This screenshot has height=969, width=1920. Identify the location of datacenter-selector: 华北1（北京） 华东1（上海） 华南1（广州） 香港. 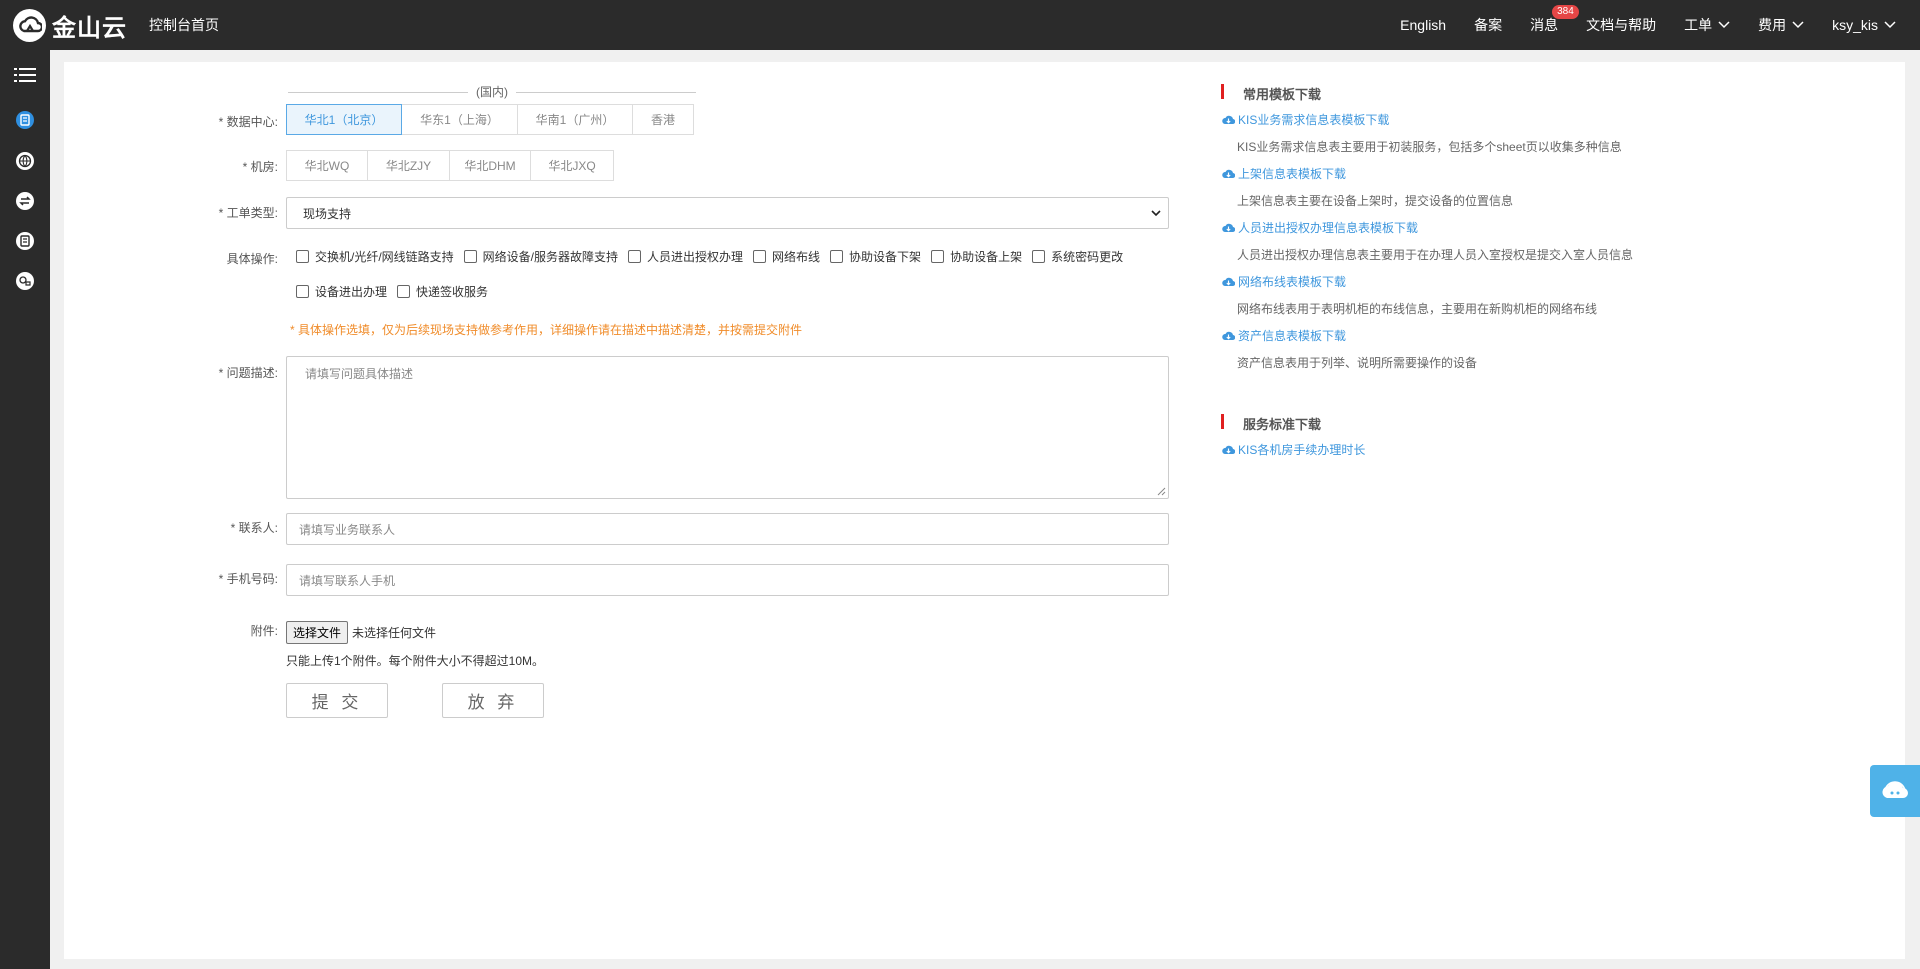
(490, 119).